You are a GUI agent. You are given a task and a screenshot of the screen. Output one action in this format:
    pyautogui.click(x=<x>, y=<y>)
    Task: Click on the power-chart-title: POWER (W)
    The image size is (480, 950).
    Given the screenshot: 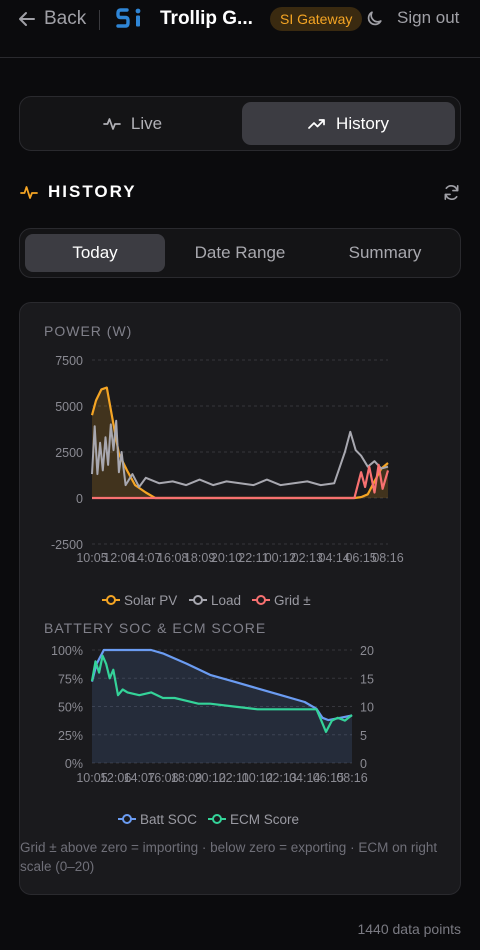 What is the action you would take?
    pyautogui.click(x=88, y=331)
    